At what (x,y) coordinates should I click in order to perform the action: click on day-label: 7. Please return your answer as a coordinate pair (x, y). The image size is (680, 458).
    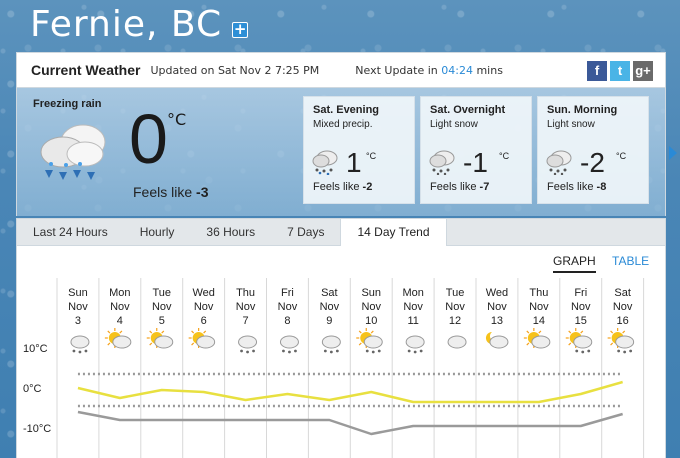
    Looking at the image, I should click on (245, 321).